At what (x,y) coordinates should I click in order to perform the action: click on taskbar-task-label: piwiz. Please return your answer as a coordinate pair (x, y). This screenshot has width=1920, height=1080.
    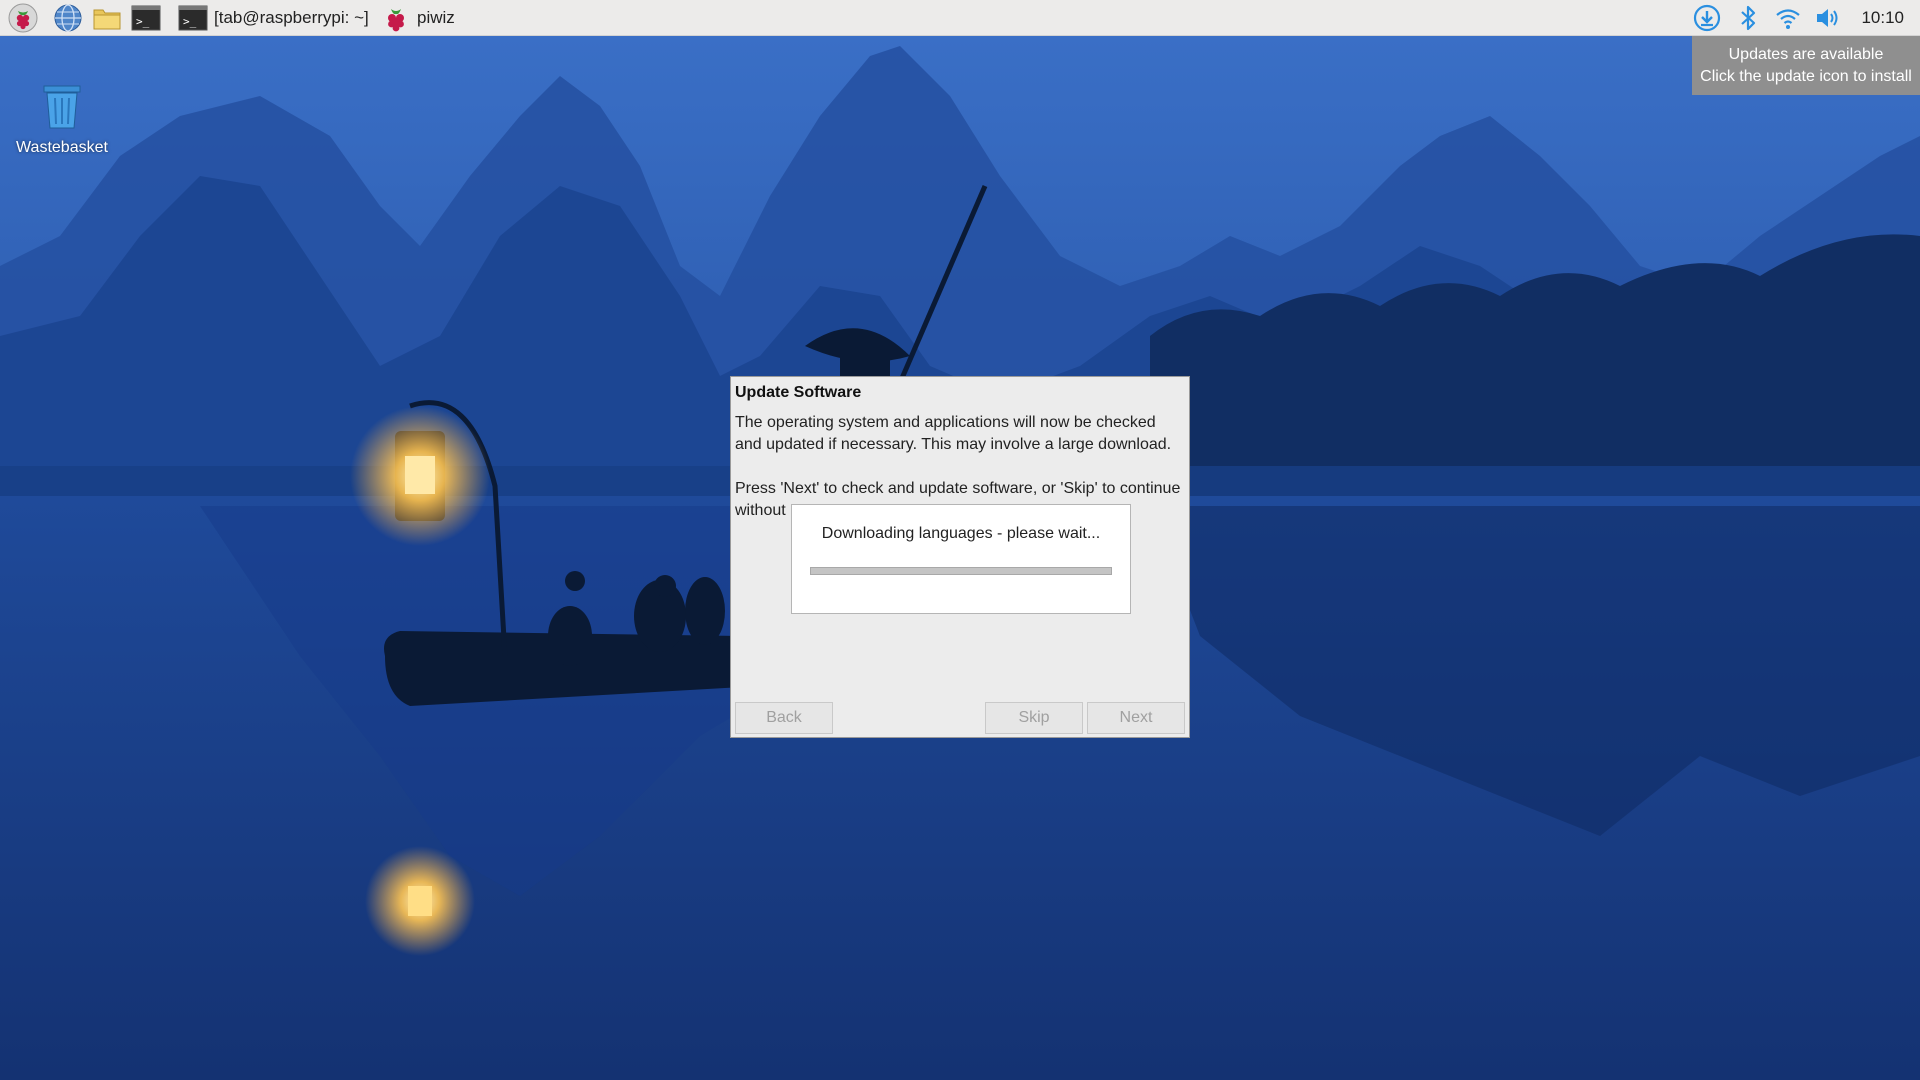
    Looking at the image, I should click on (436, 17).